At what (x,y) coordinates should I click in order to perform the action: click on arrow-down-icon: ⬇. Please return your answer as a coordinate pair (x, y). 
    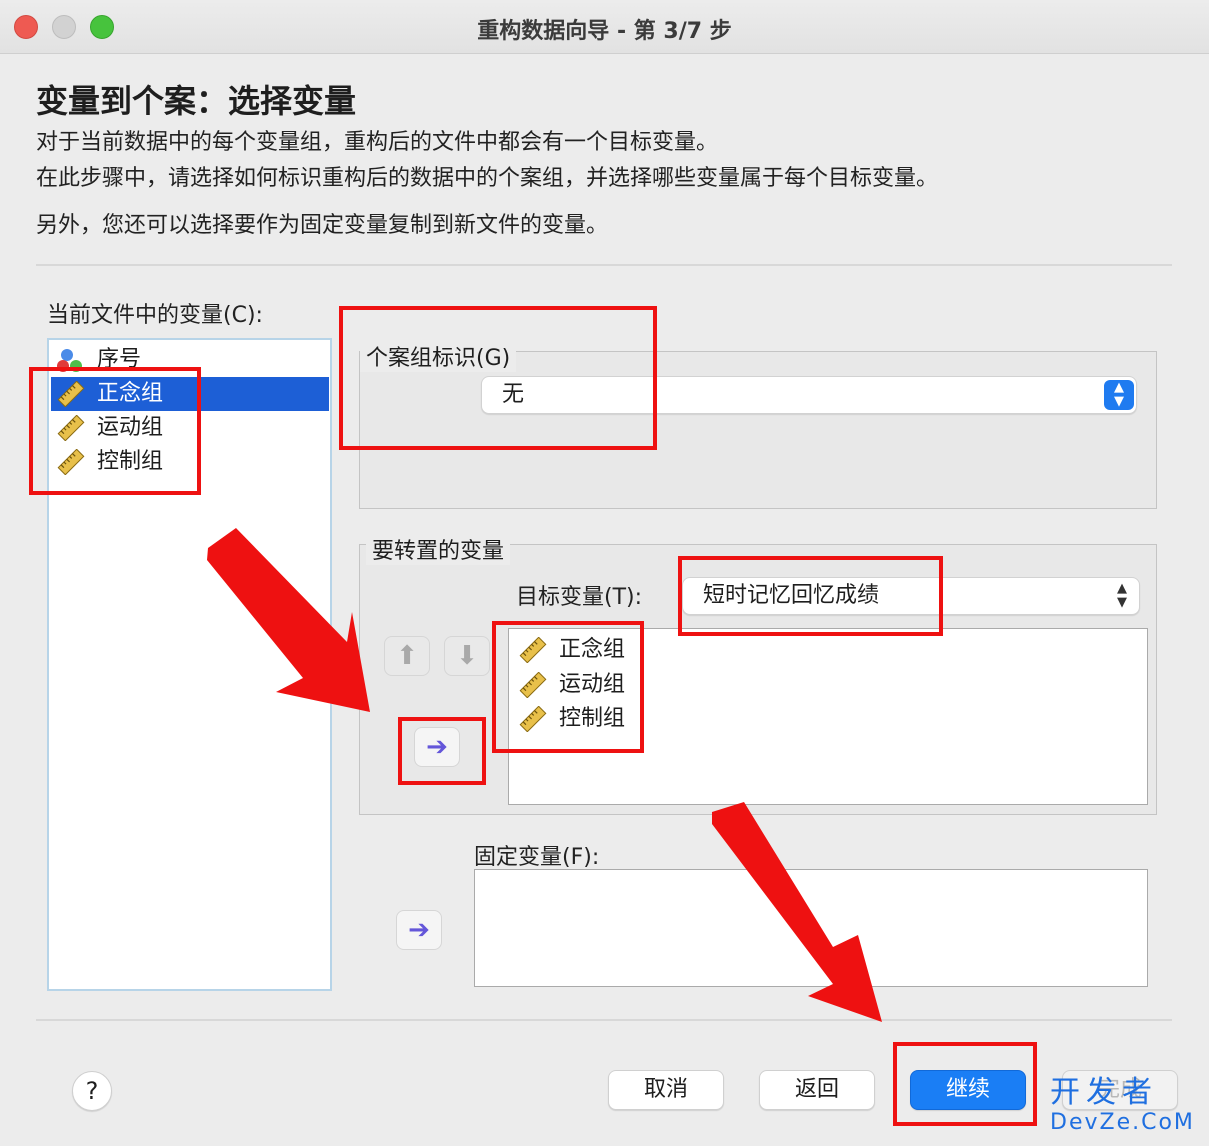
    Looking at the image, I should click on (467, 656).